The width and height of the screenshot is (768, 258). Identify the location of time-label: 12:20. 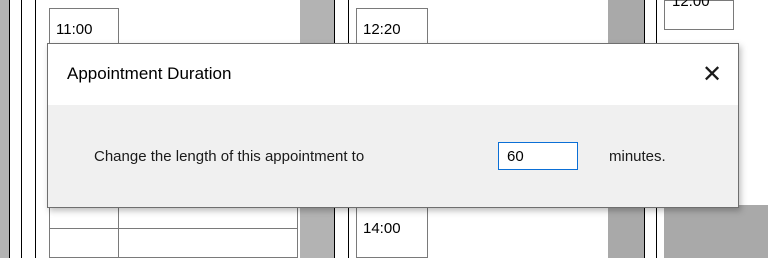
(382, 29).